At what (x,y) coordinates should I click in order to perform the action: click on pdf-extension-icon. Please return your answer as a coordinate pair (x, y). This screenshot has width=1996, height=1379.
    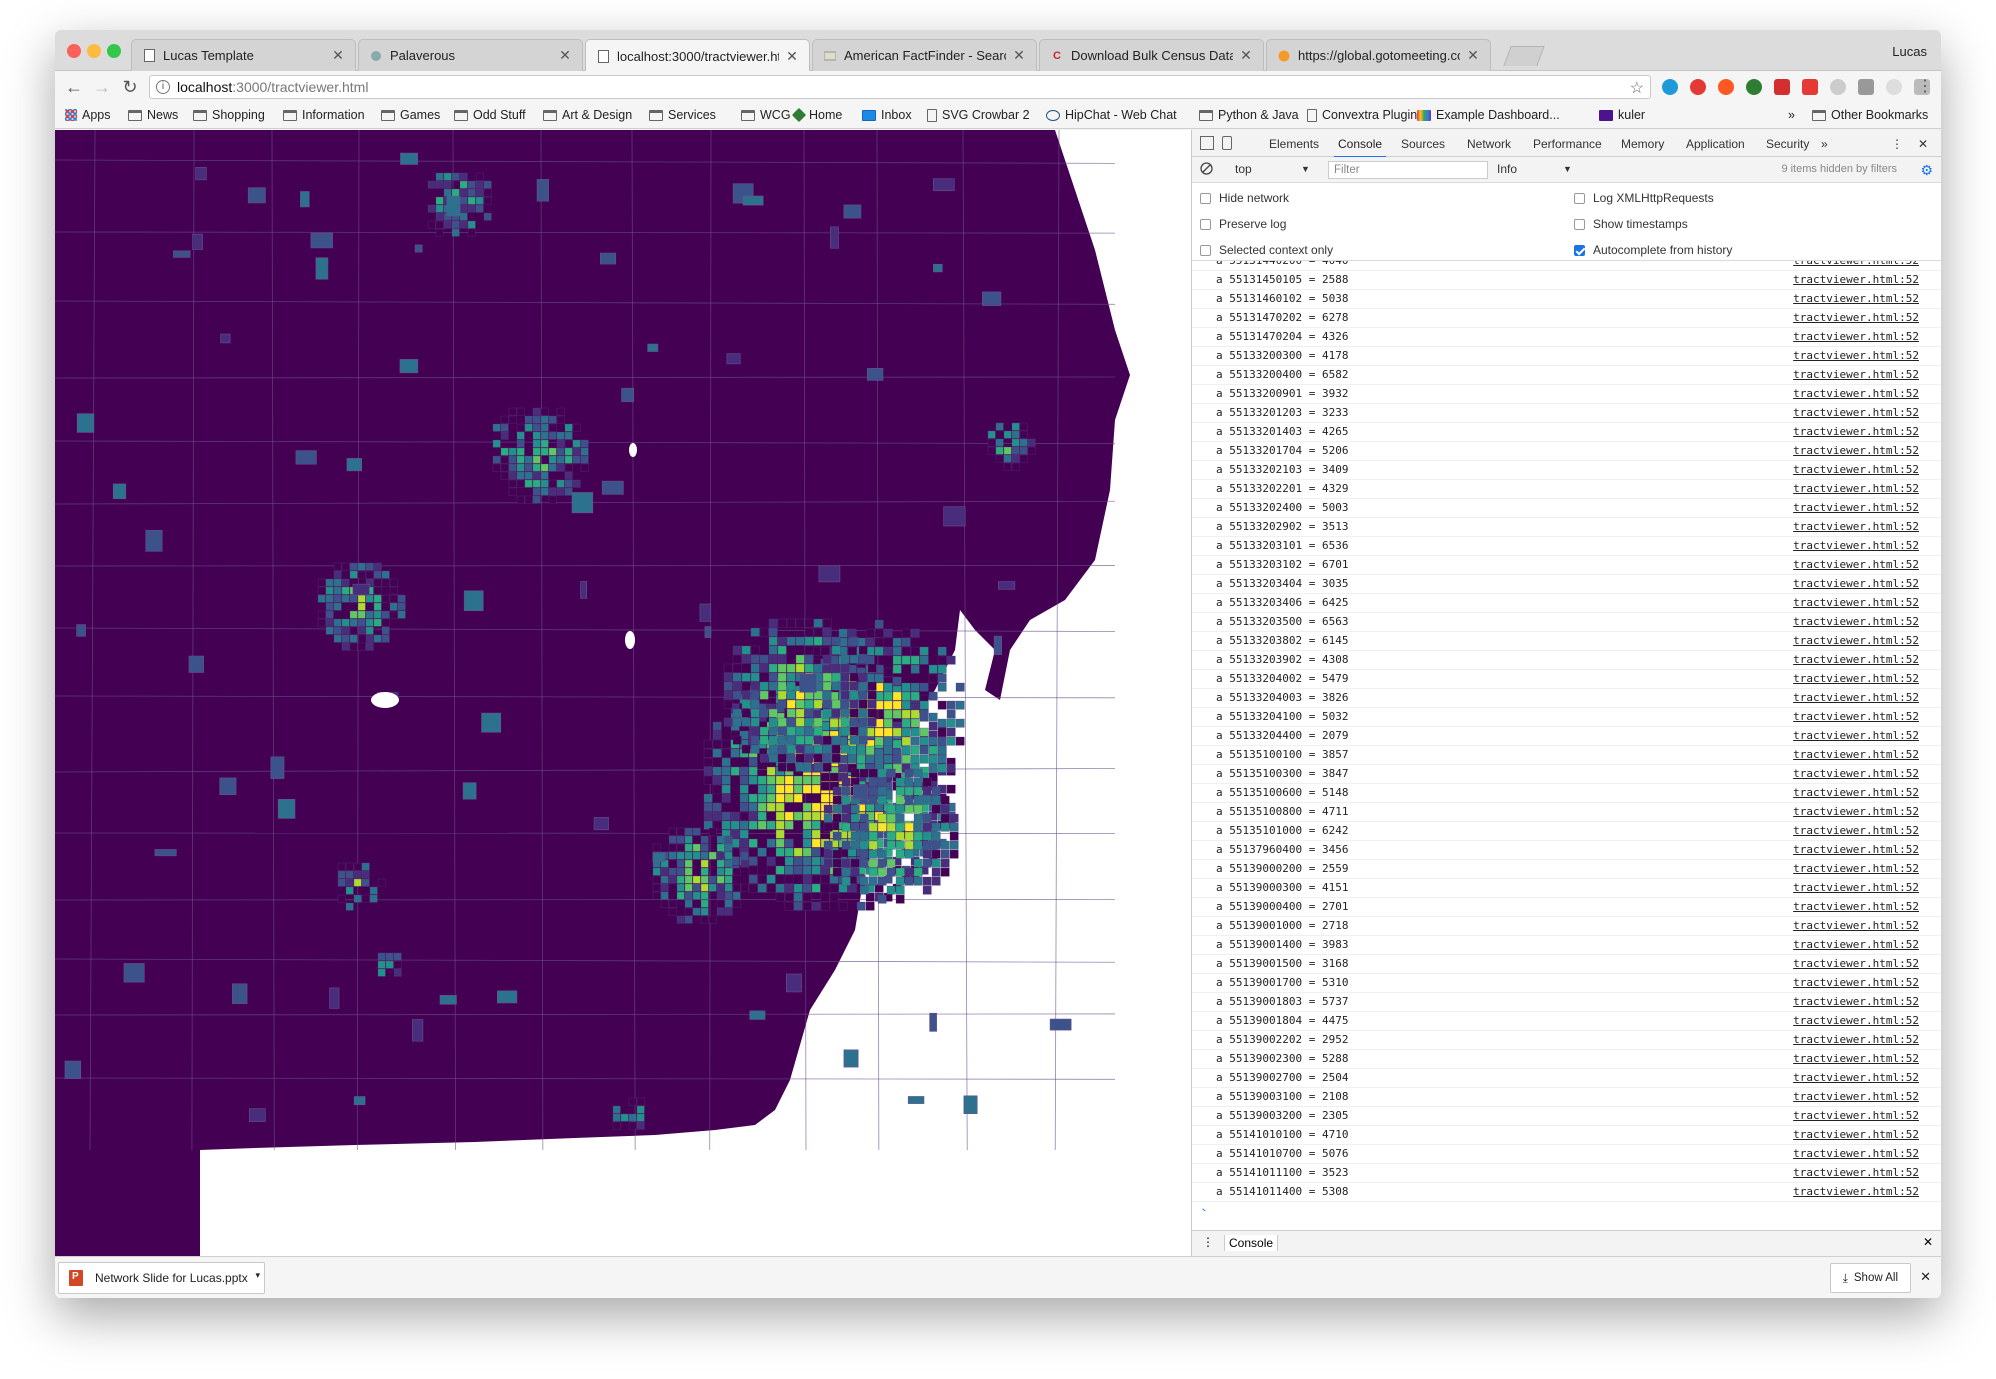
    Looking at the image, I should click on (1810, 87).